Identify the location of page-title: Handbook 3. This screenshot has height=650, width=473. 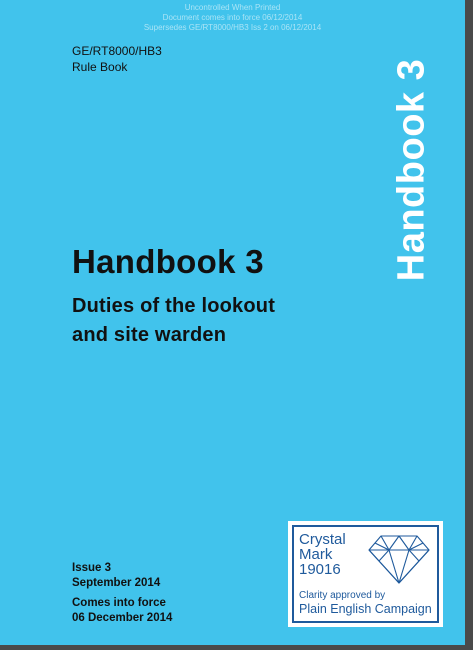
(168, 261).